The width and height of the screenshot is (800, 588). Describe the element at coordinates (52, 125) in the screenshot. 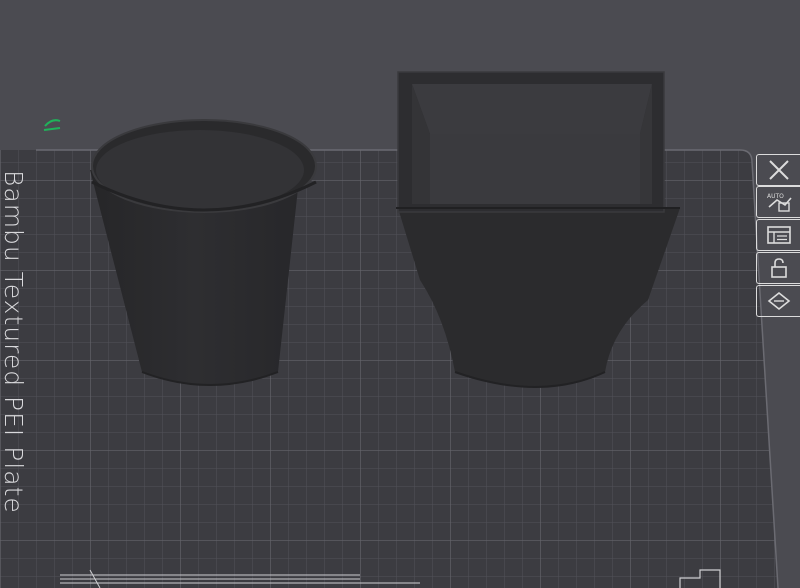

I see `pencil-icon` at that location.